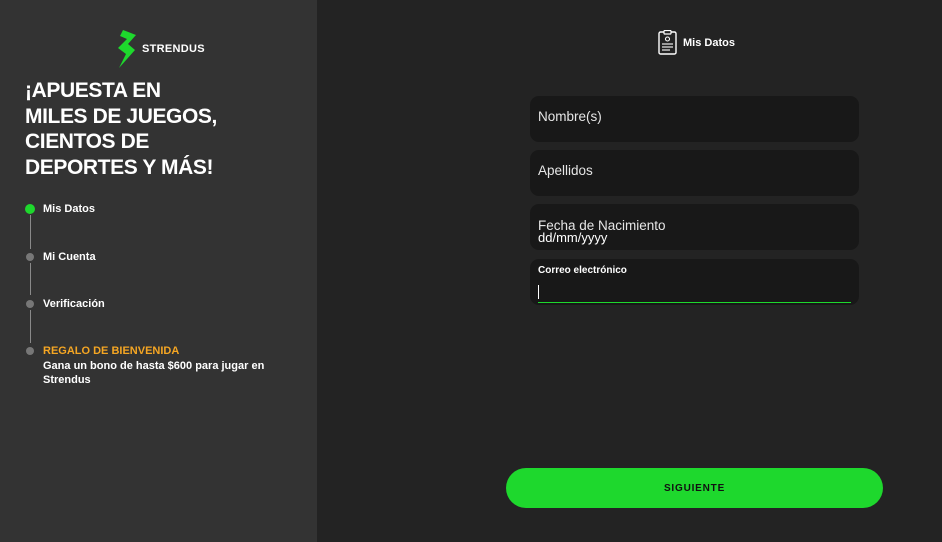 The width and height of the screenshot is (942, 542). Describe the element at coordinates (538, 292) in the screenshot. I see `text-cursor` at that location.